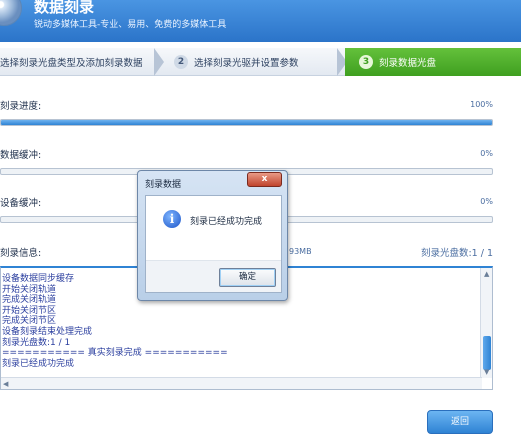 Image resolution: width=521 pixels, height=443 pixels. I want to click on log-line: 开始关闭节区, so click(29, 310).